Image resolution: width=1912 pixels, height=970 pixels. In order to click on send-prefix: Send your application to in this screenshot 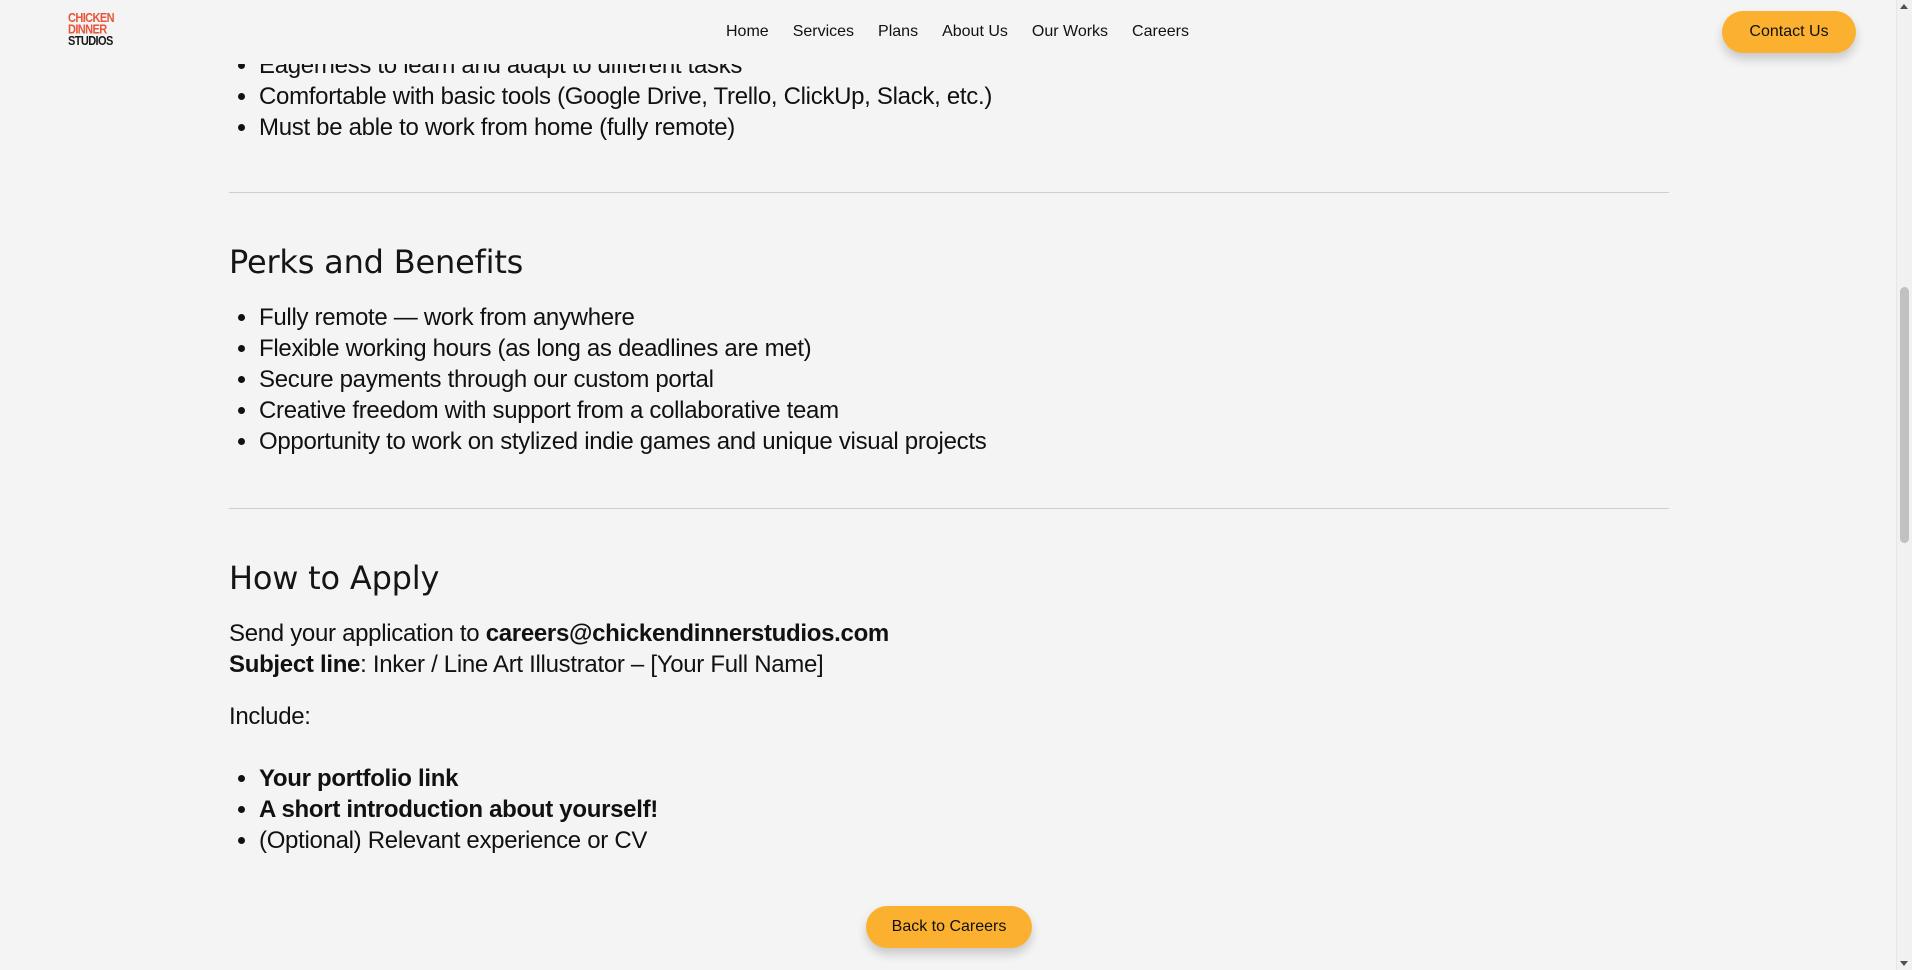, I will do `click(357, 633)`.